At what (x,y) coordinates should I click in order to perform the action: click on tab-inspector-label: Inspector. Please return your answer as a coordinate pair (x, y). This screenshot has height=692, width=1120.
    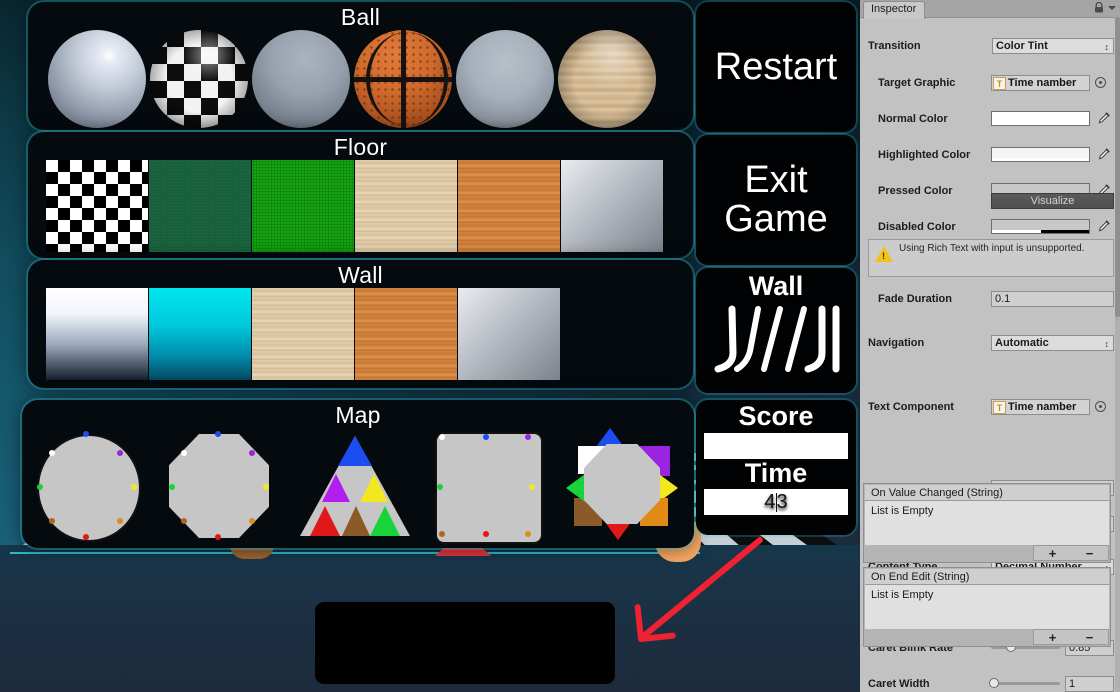
    Looking at the image, I should click on (894, 9).